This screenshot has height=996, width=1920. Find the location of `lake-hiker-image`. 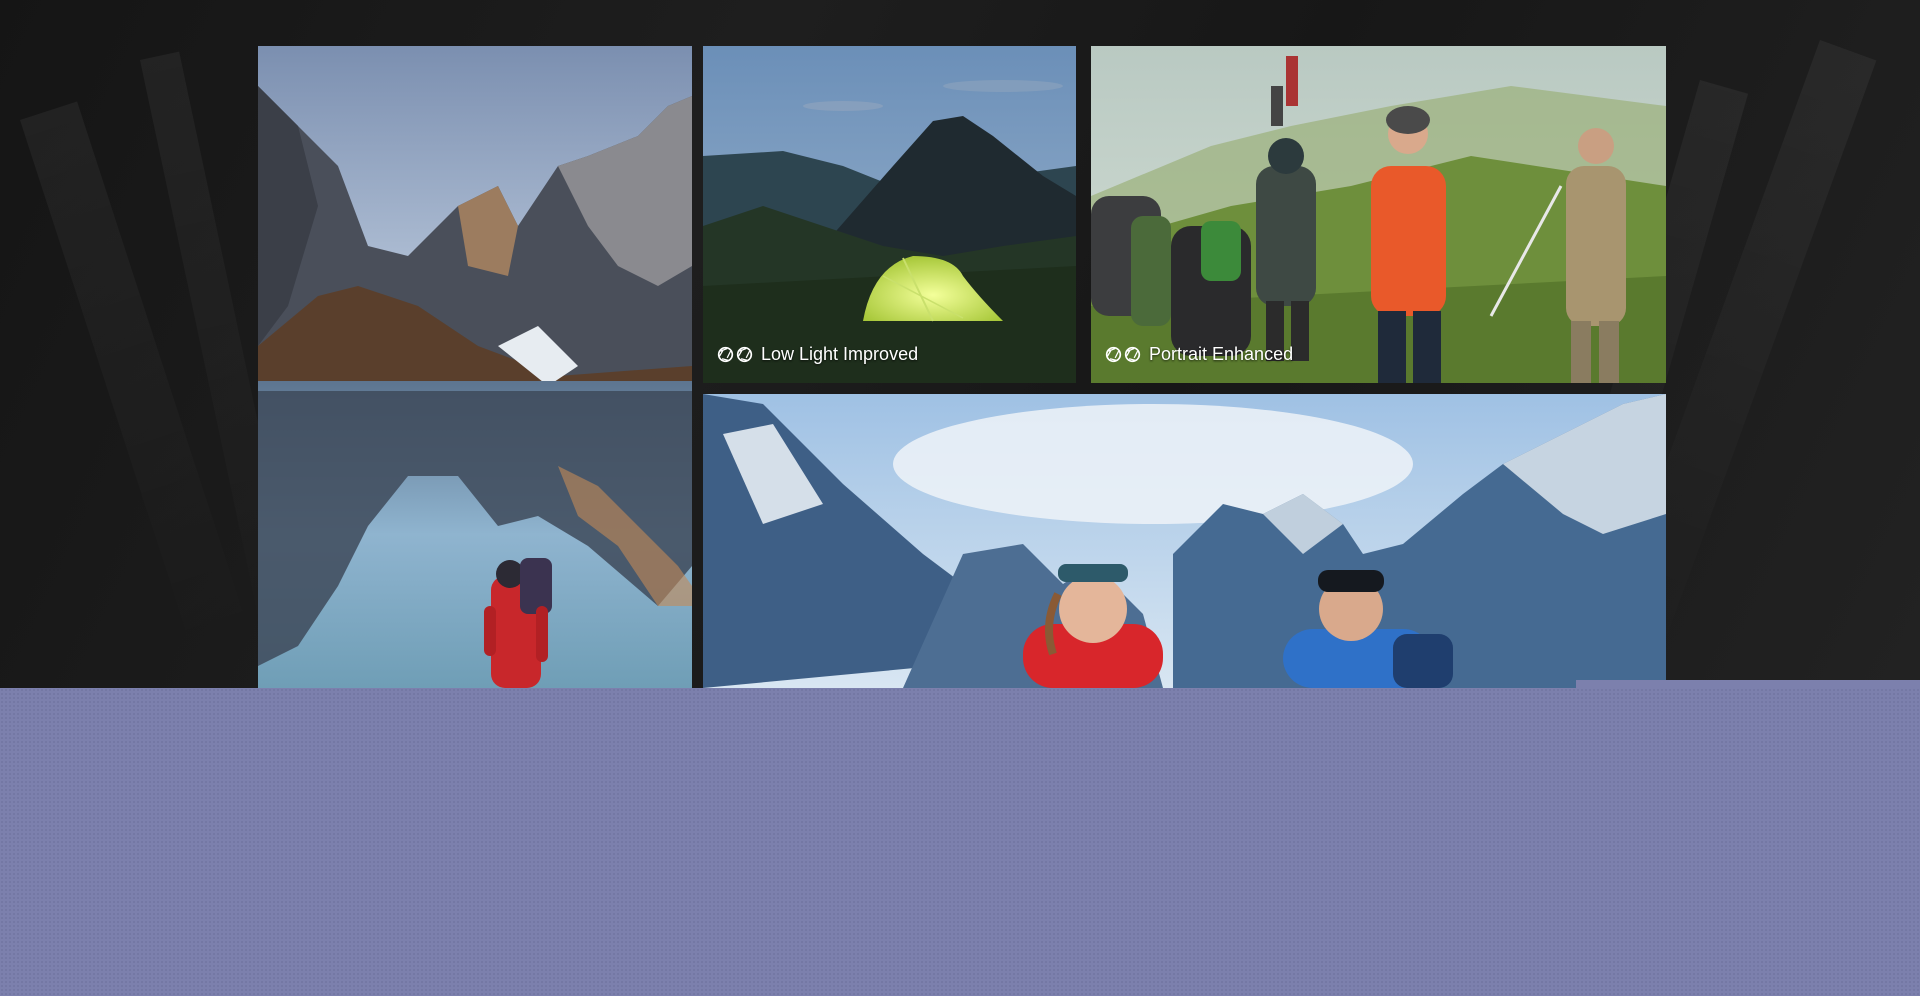

lake-hiker-image is located at coordinates (475, 367).